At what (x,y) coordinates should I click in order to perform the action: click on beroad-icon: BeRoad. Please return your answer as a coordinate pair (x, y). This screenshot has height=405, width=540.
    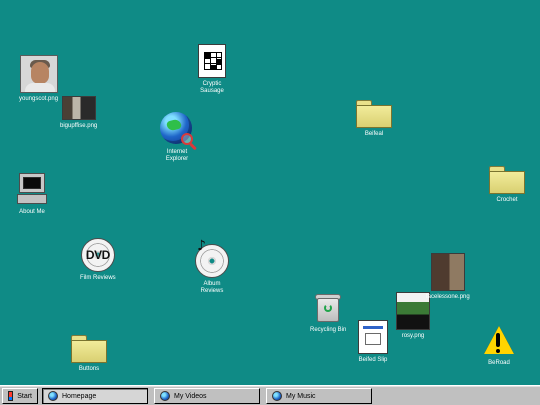
    Looking at the image, I should click on (499, 346).